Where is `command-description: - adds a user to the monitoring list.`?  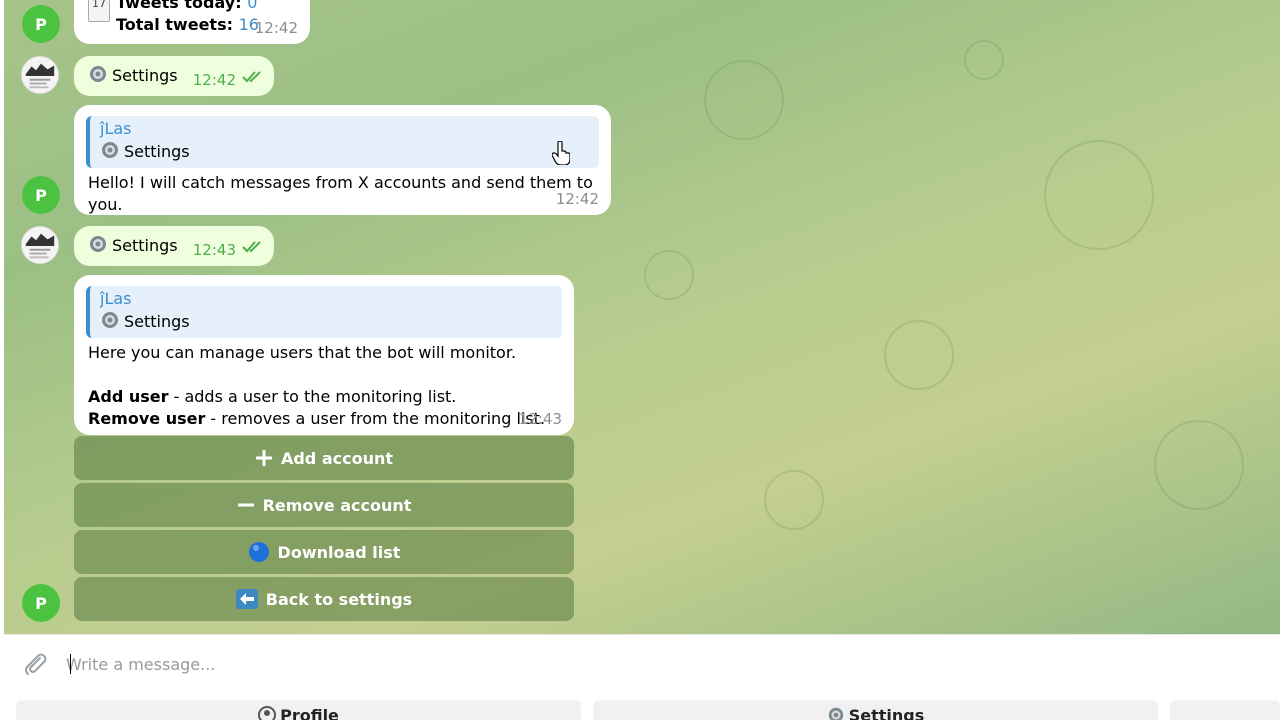
command-description: - adds a user to the monitoring list. is located at coordinates (312, 396).